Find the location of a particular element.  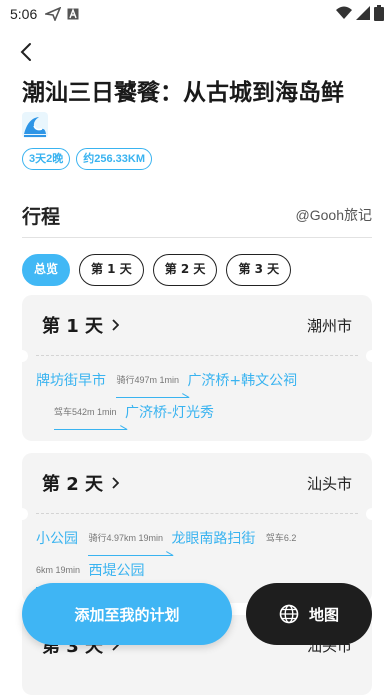

page-title: 潮汕三日饕餮：从古城到海岛鲜 is located at coordinates (183, 93).